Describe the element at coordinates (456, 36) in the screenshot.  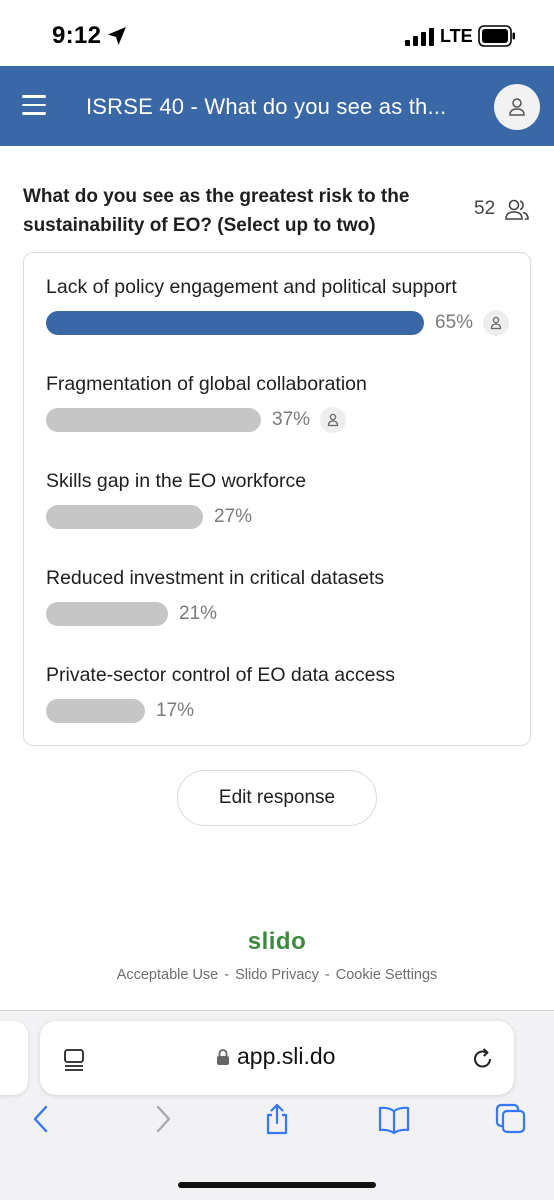
I see `network-type: LTE` at that location.